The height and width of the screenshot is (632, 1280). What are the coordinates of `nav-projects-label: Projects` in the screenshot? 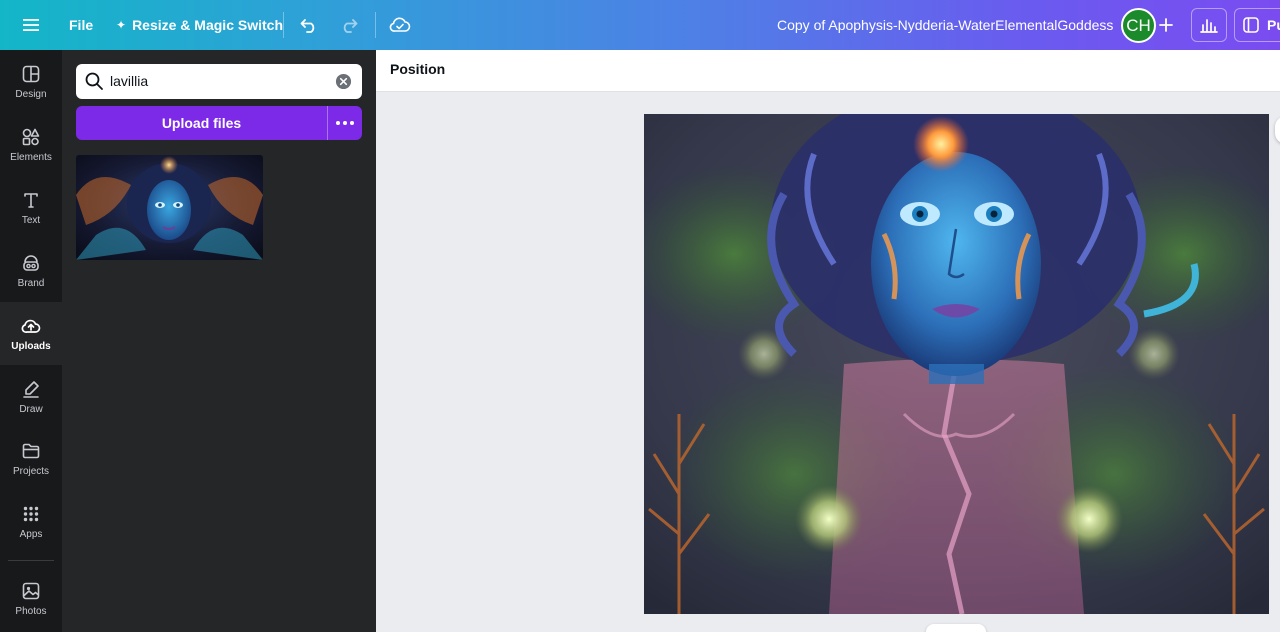 It's located at (31, 471).